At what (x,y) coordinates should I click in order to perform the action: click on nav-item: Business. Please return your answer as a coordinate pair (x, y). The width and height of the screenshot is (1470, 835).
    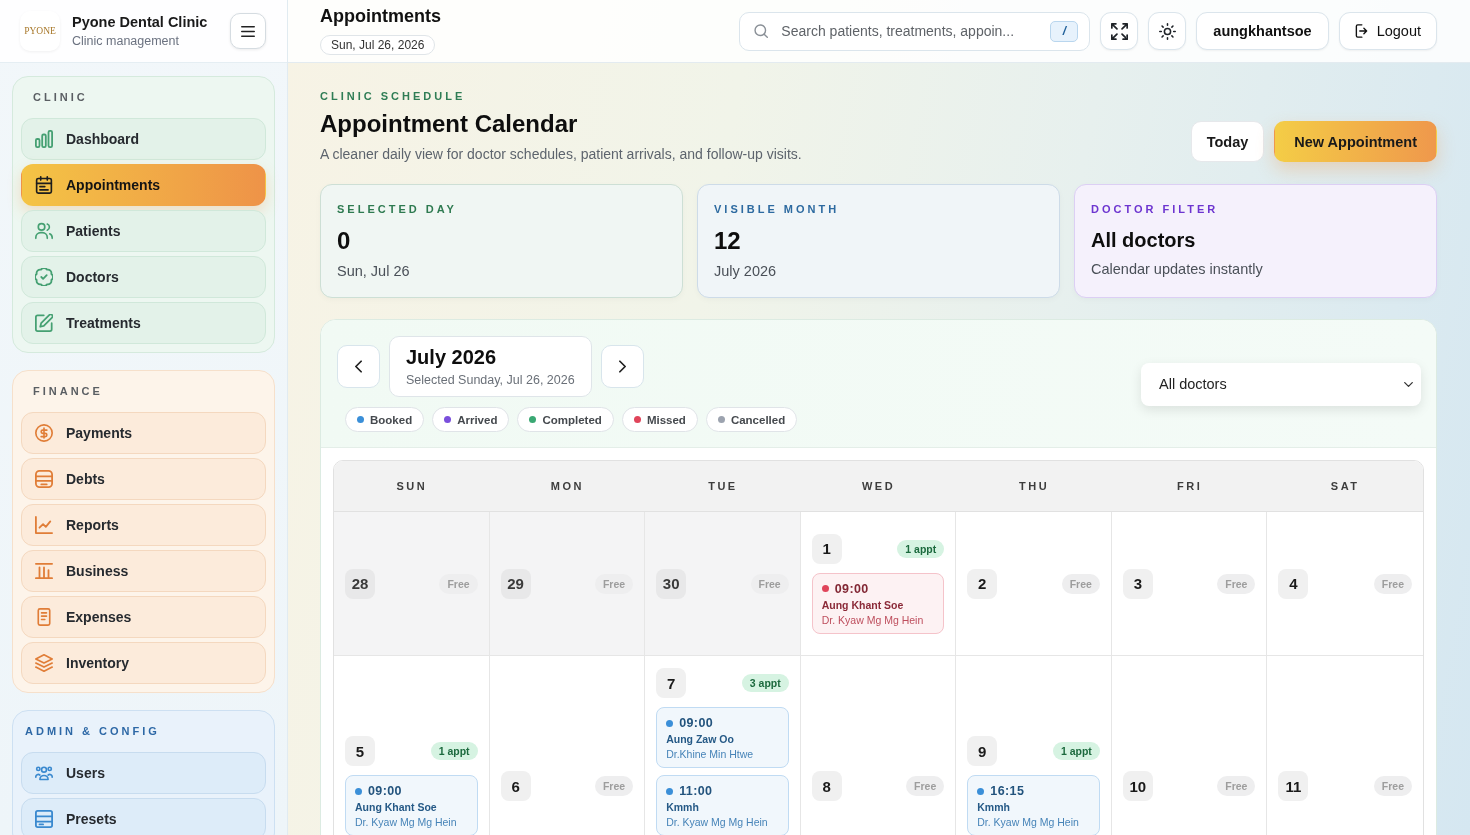
    Looking at the image, I should click on (143, 571).